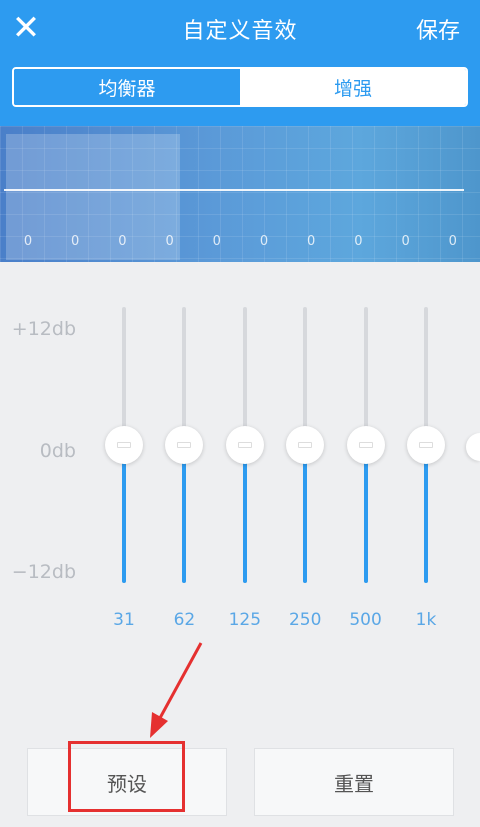 This screenshot has height=827, width=480. I want to click on page-title: 自定义音效, so click(240, 31).